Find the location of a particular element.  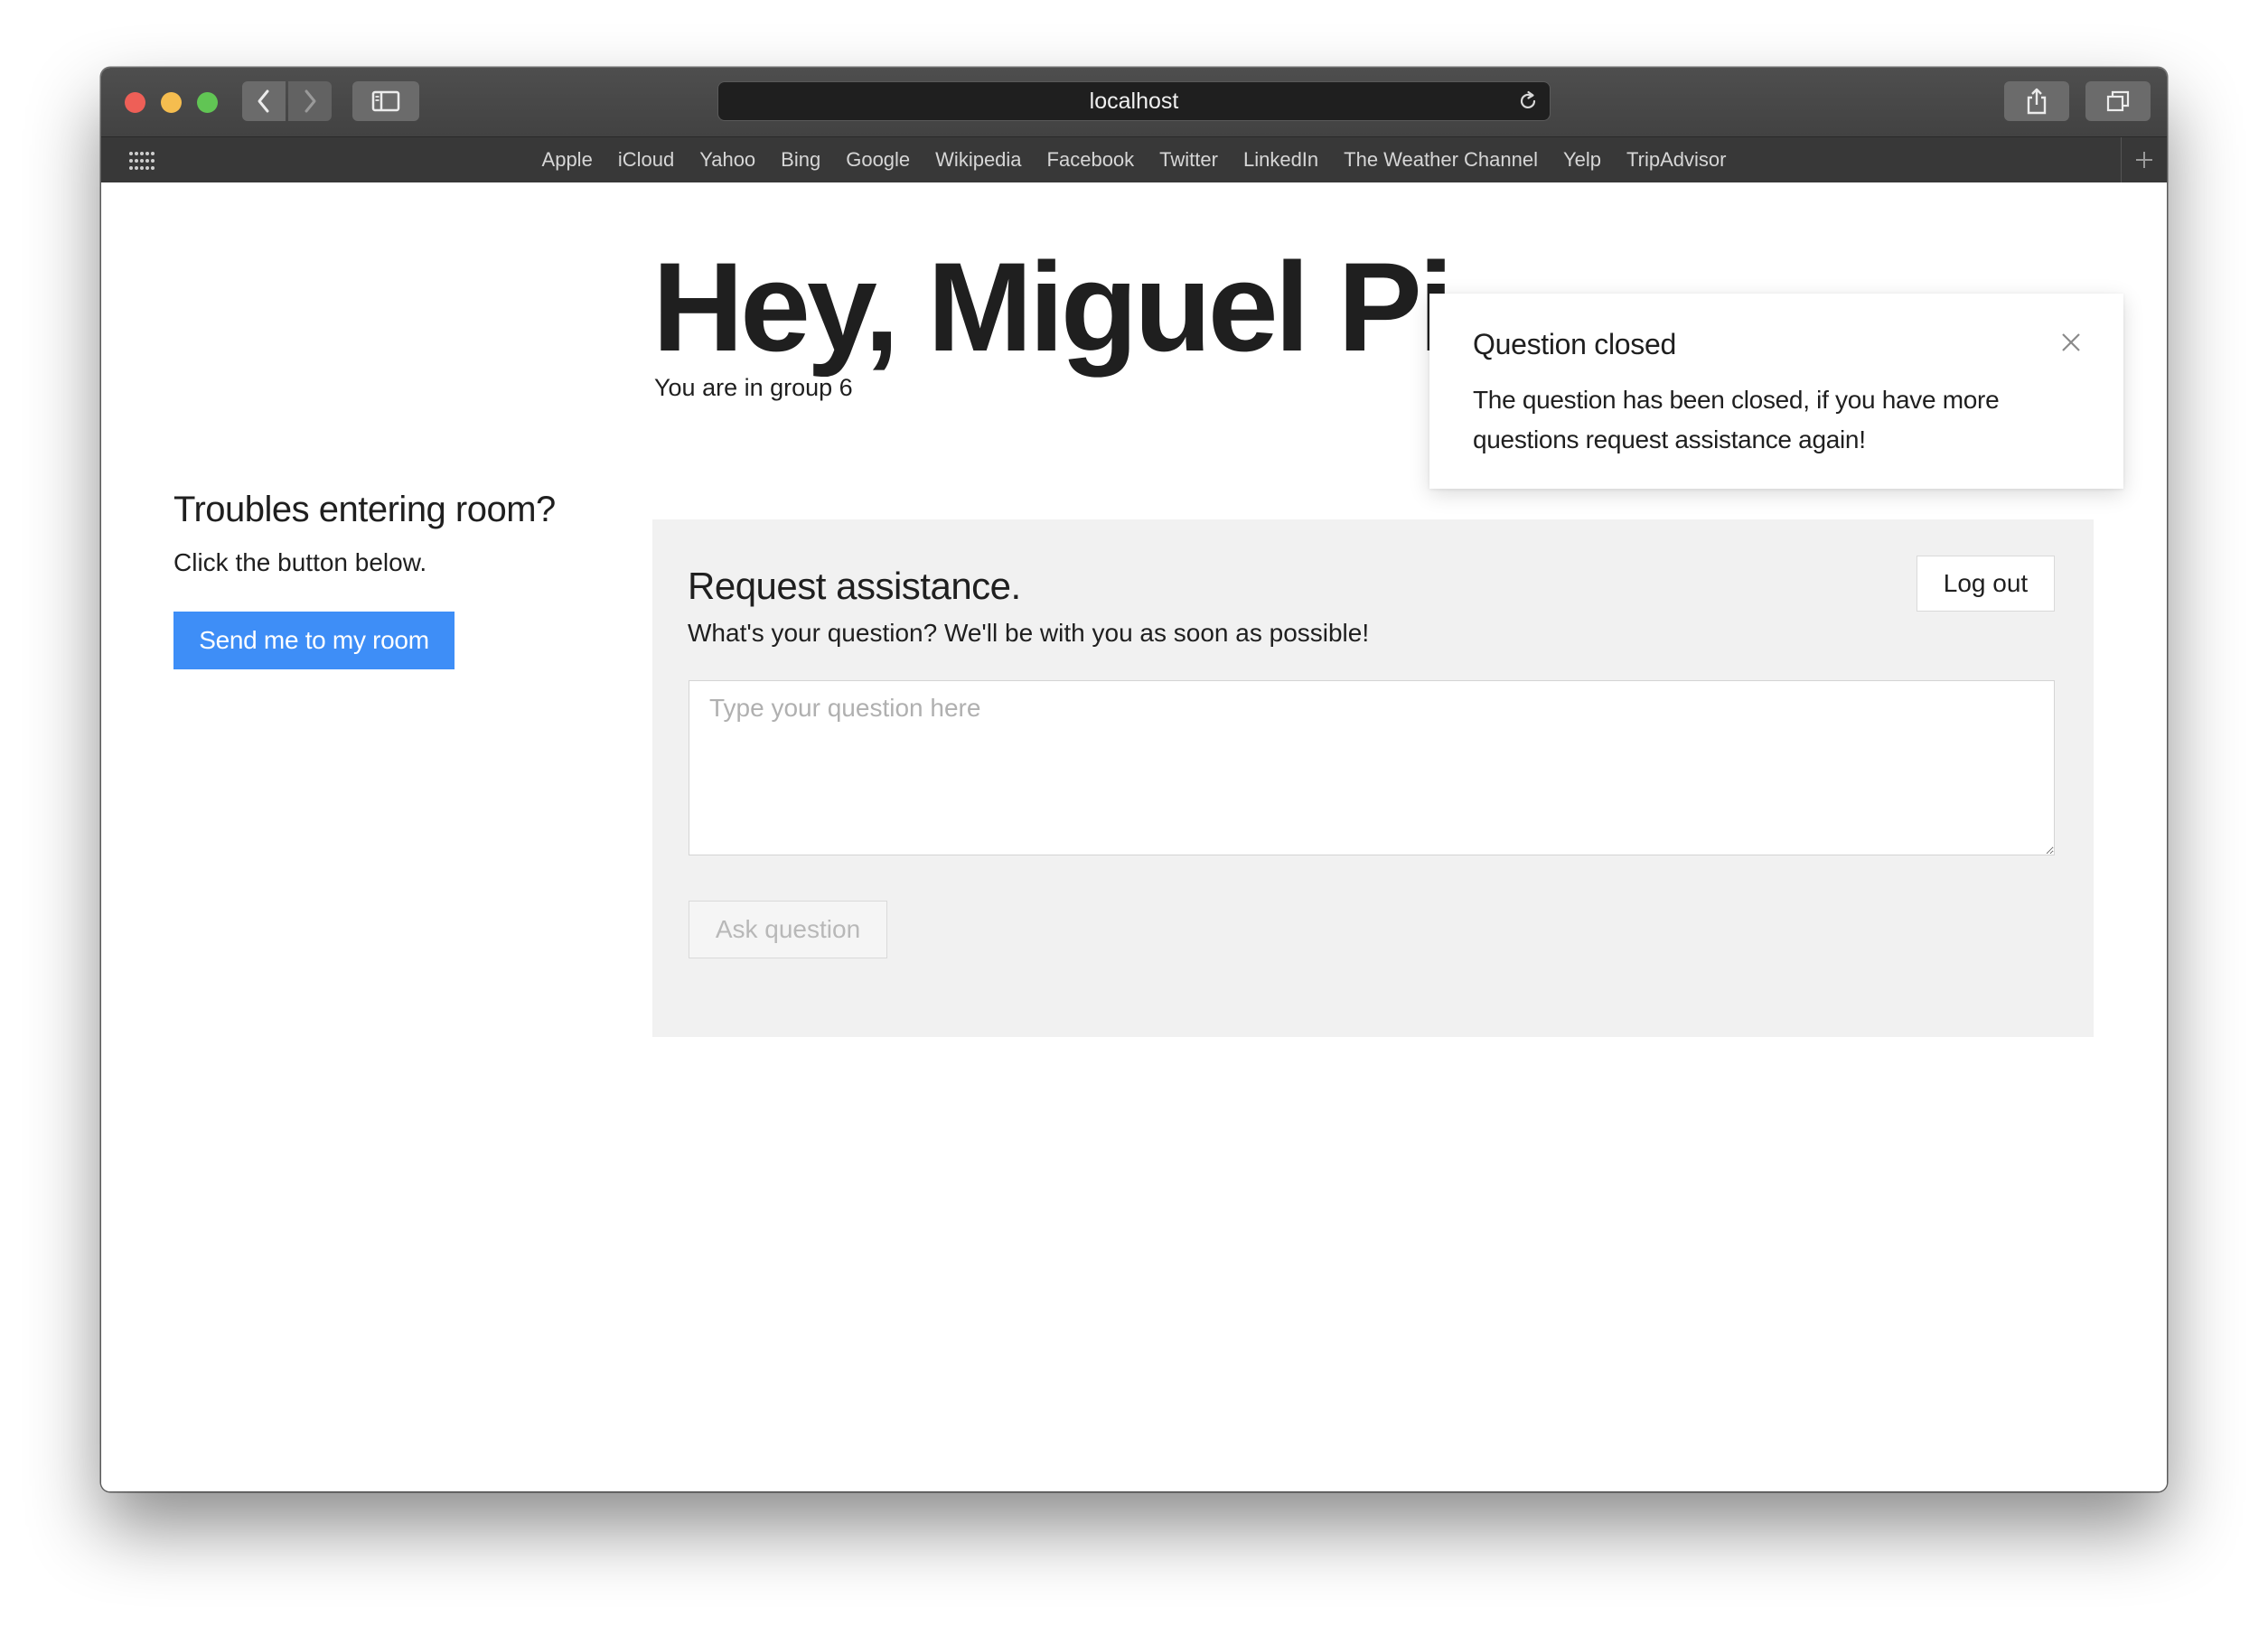

bookmark-item: Google is located at coordinates (878, 159).